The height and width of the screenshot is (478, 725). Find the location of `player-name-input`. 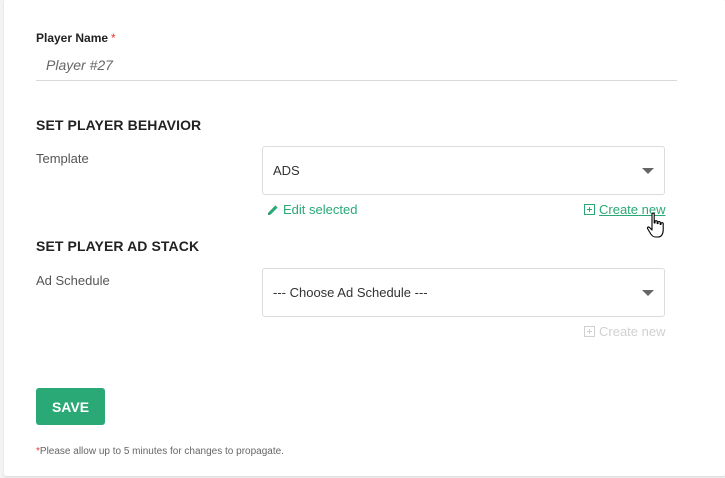

player-name-input is located at coordinates (356, 65).